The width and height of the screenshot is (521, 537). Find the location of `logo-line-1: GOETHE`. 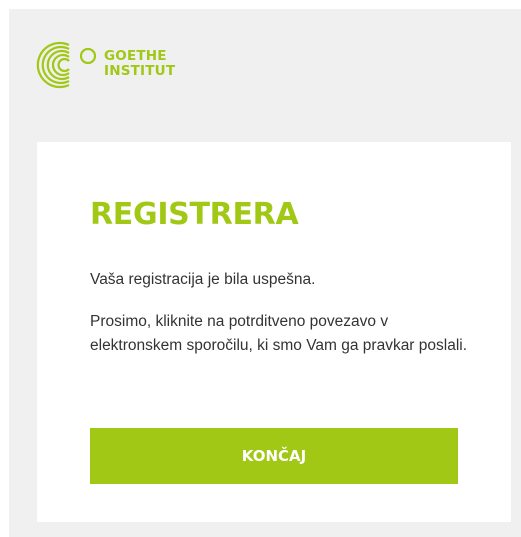

logo-line-1: GOETHE is located at coordinates (135, 56).